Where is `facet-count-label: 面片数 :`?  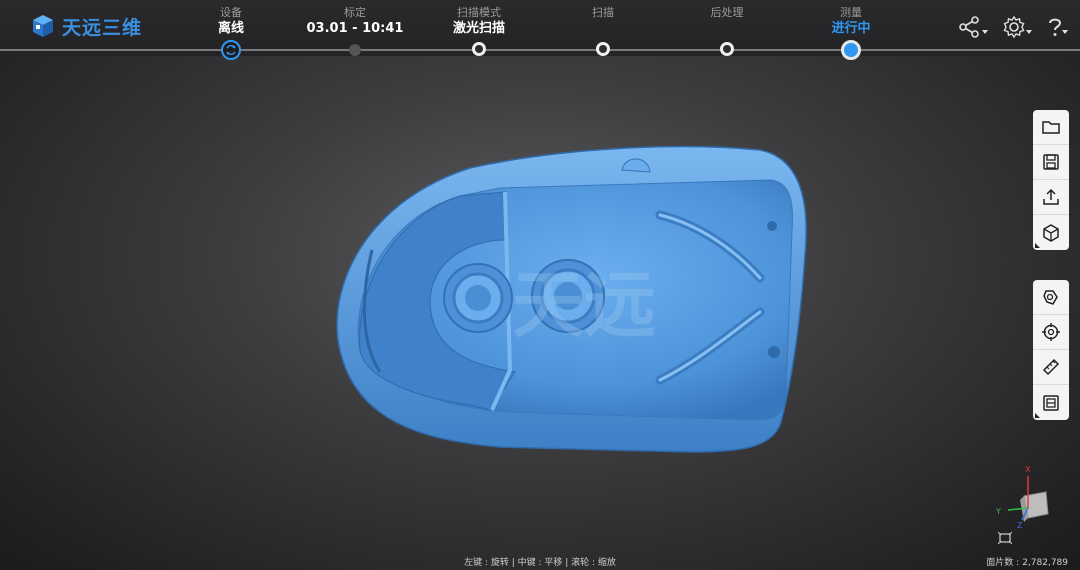 facet-count-label: 面片数 : is located at coordinates (1003, 563).